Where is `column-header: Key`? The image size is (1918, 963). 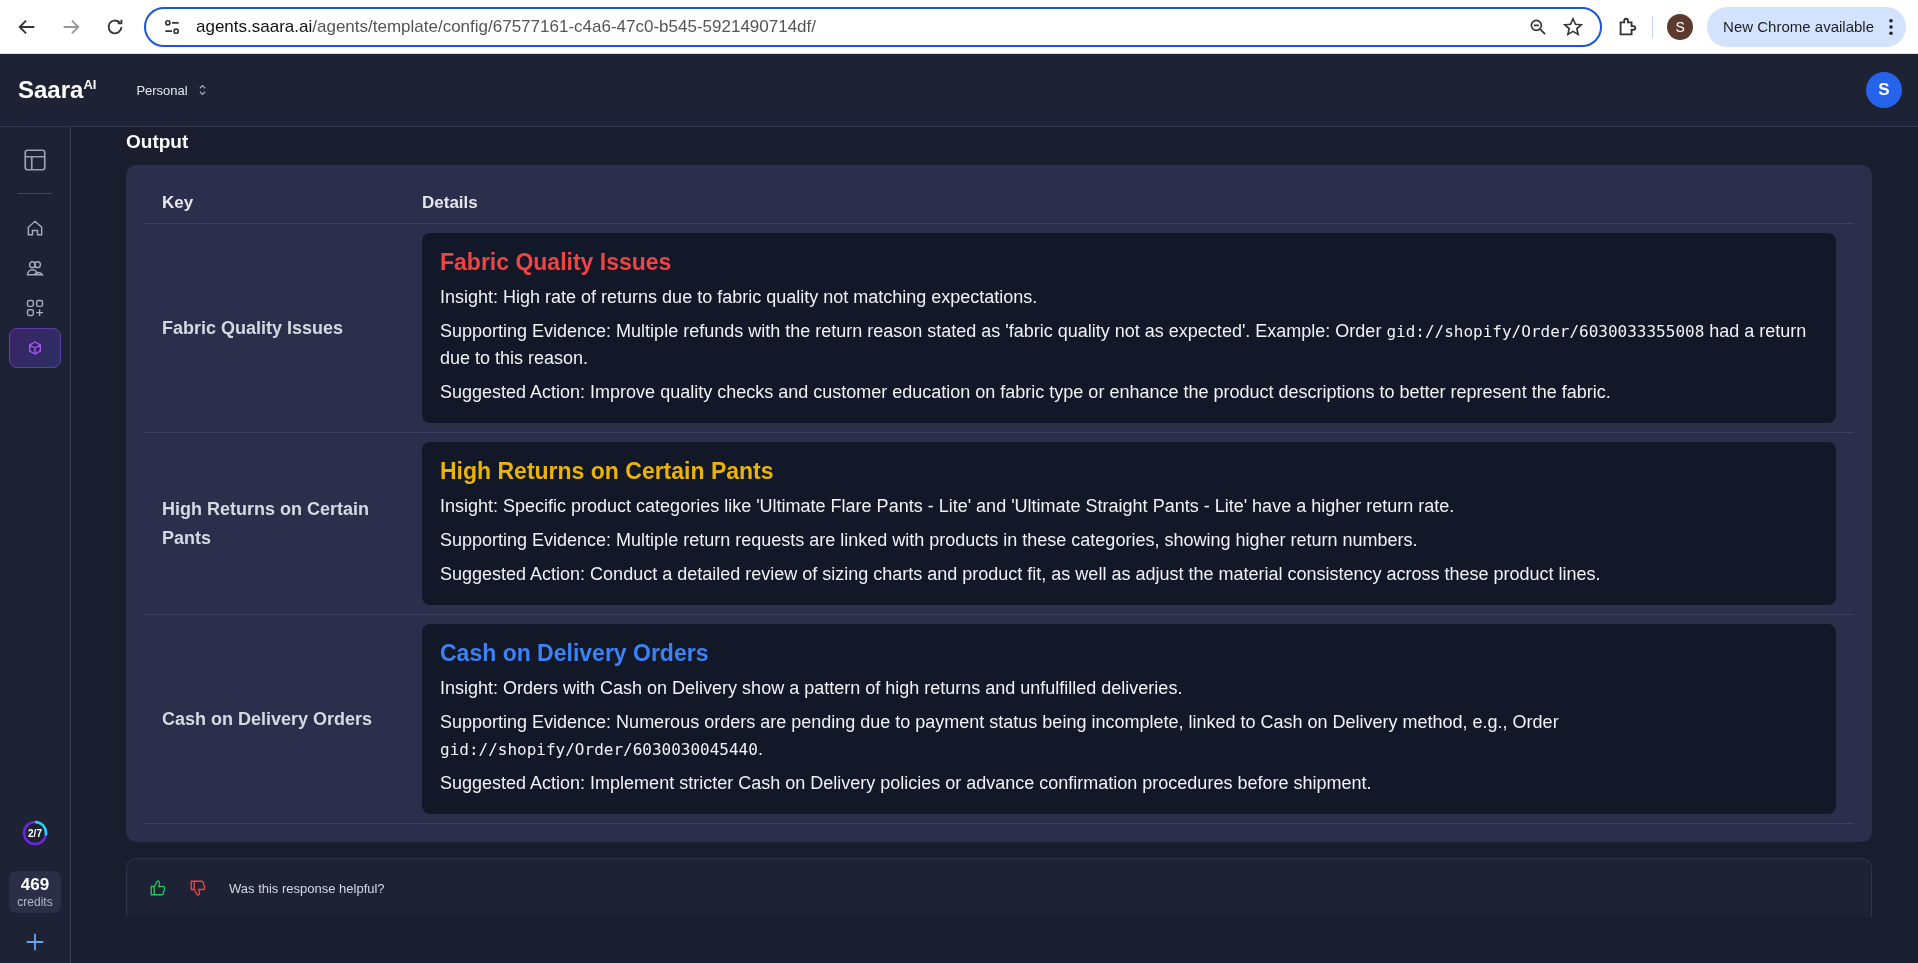 column-header: Key is located at coordinates (178, 203).